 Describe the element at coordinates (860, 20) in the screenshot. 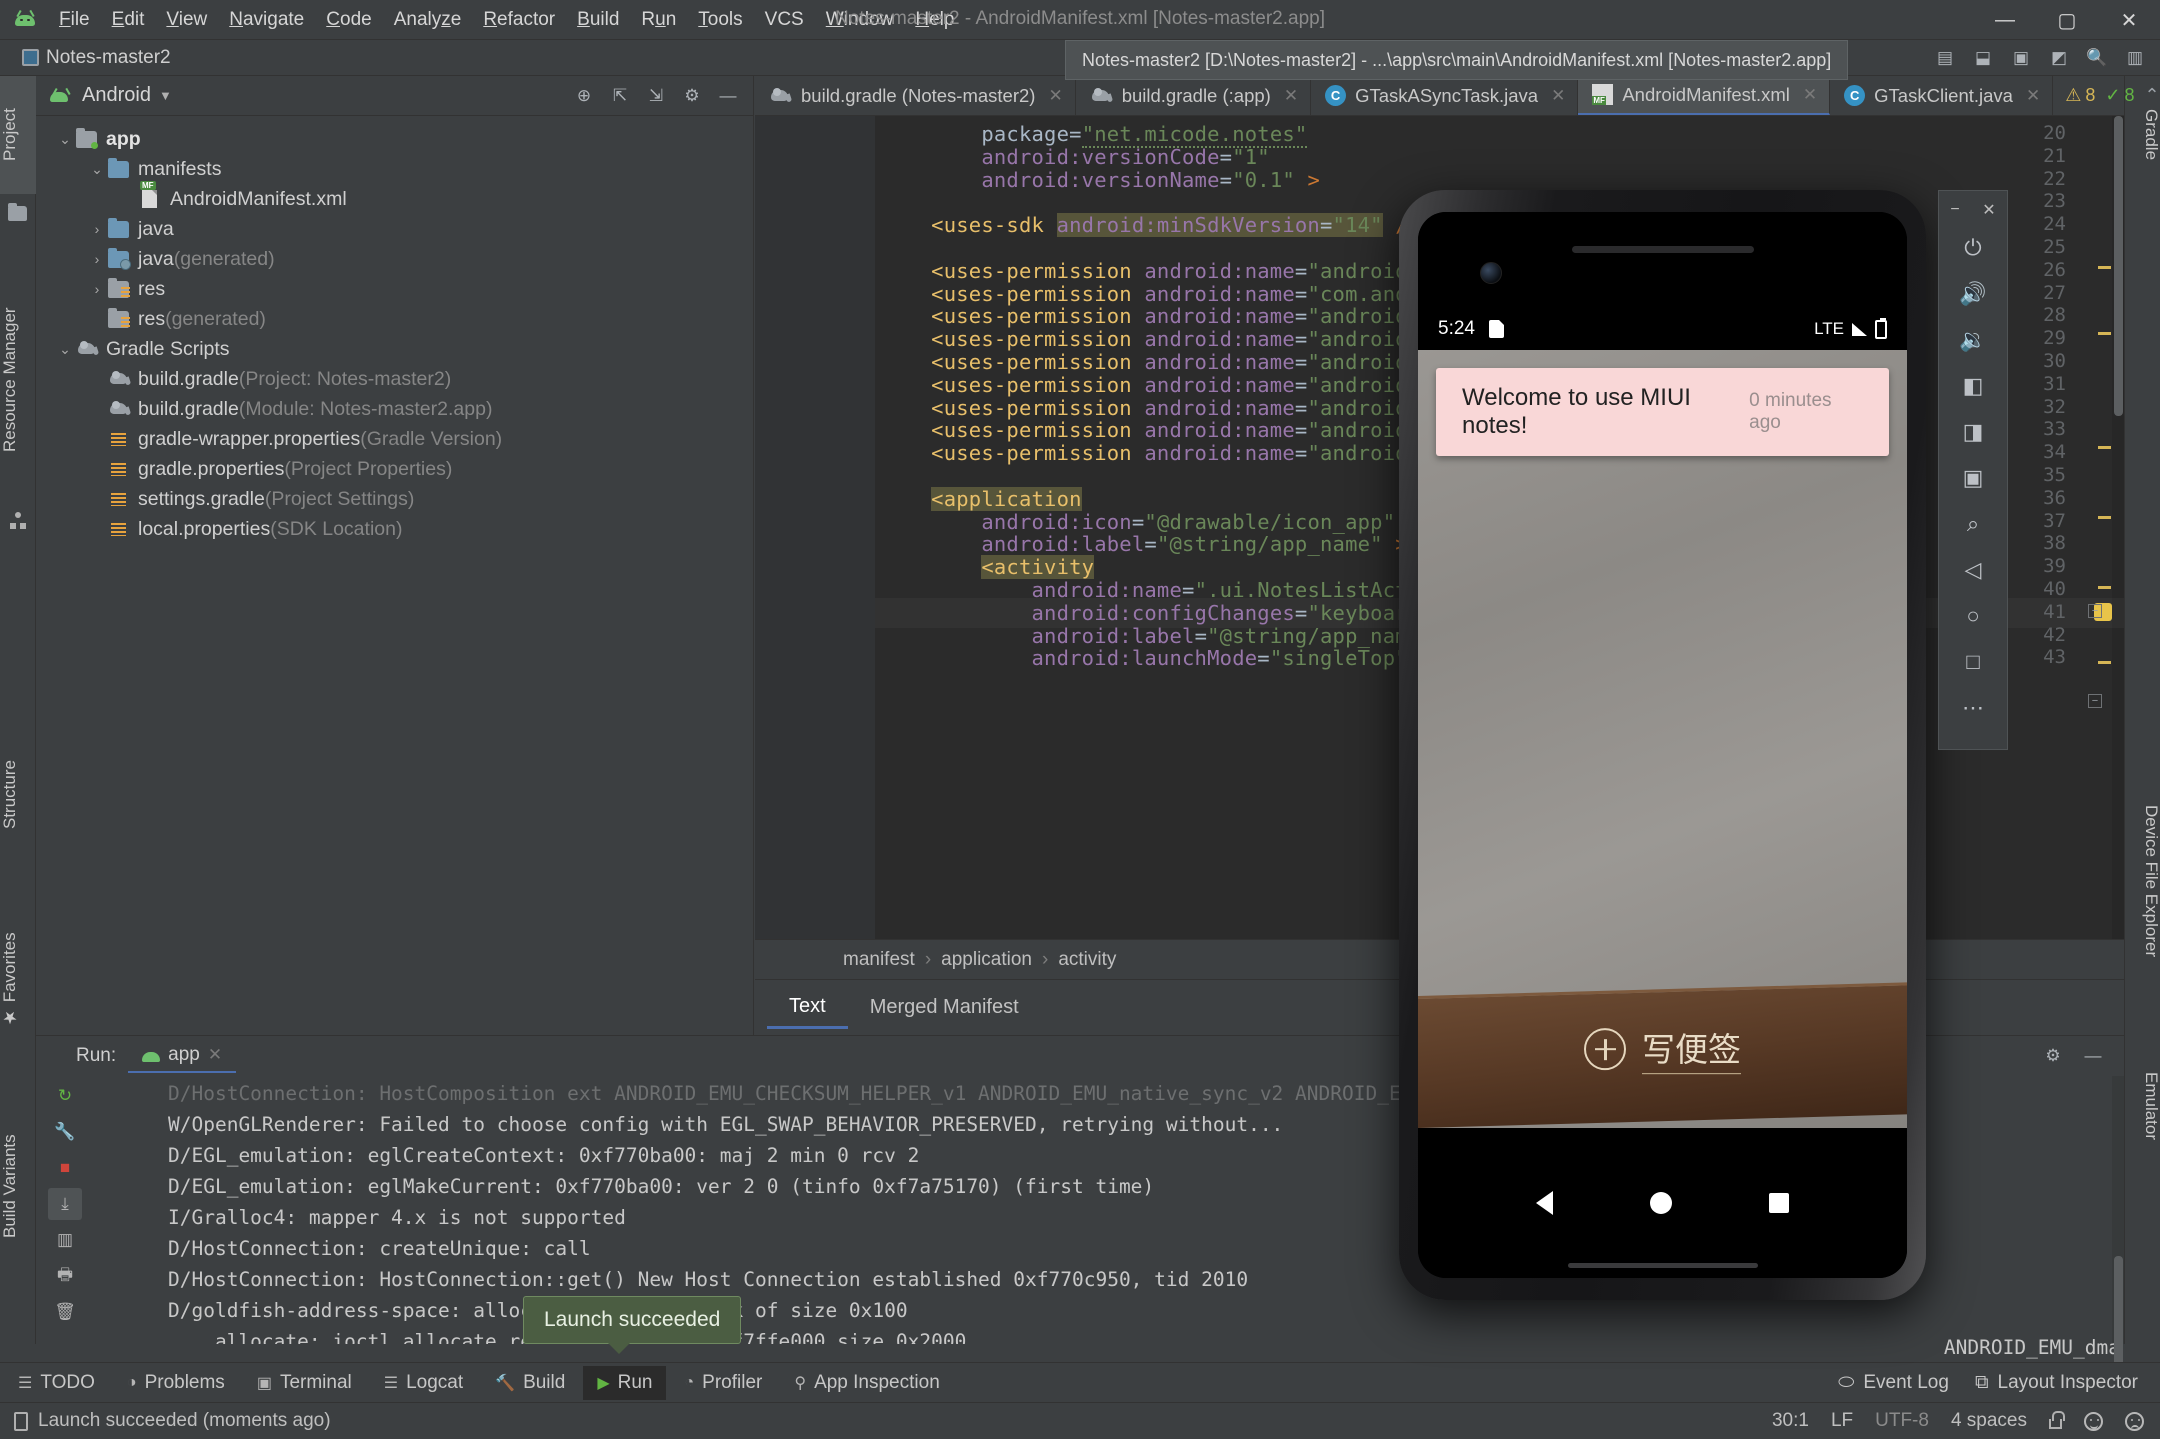

I see `menu-item-window: Window` at that location.